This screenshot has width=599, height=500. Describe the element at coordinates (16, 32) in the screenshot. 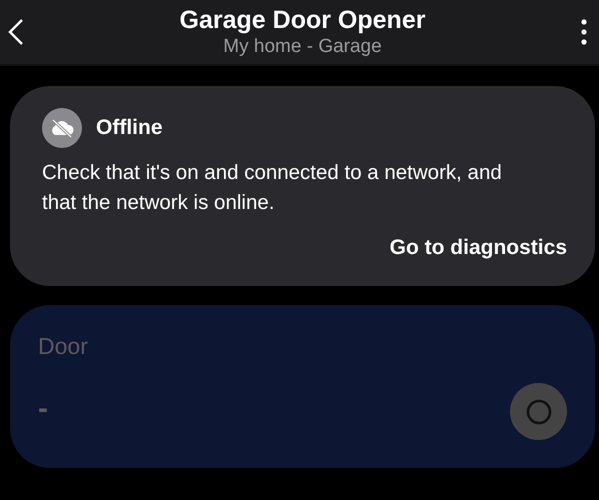

I see `back-button` at that location.